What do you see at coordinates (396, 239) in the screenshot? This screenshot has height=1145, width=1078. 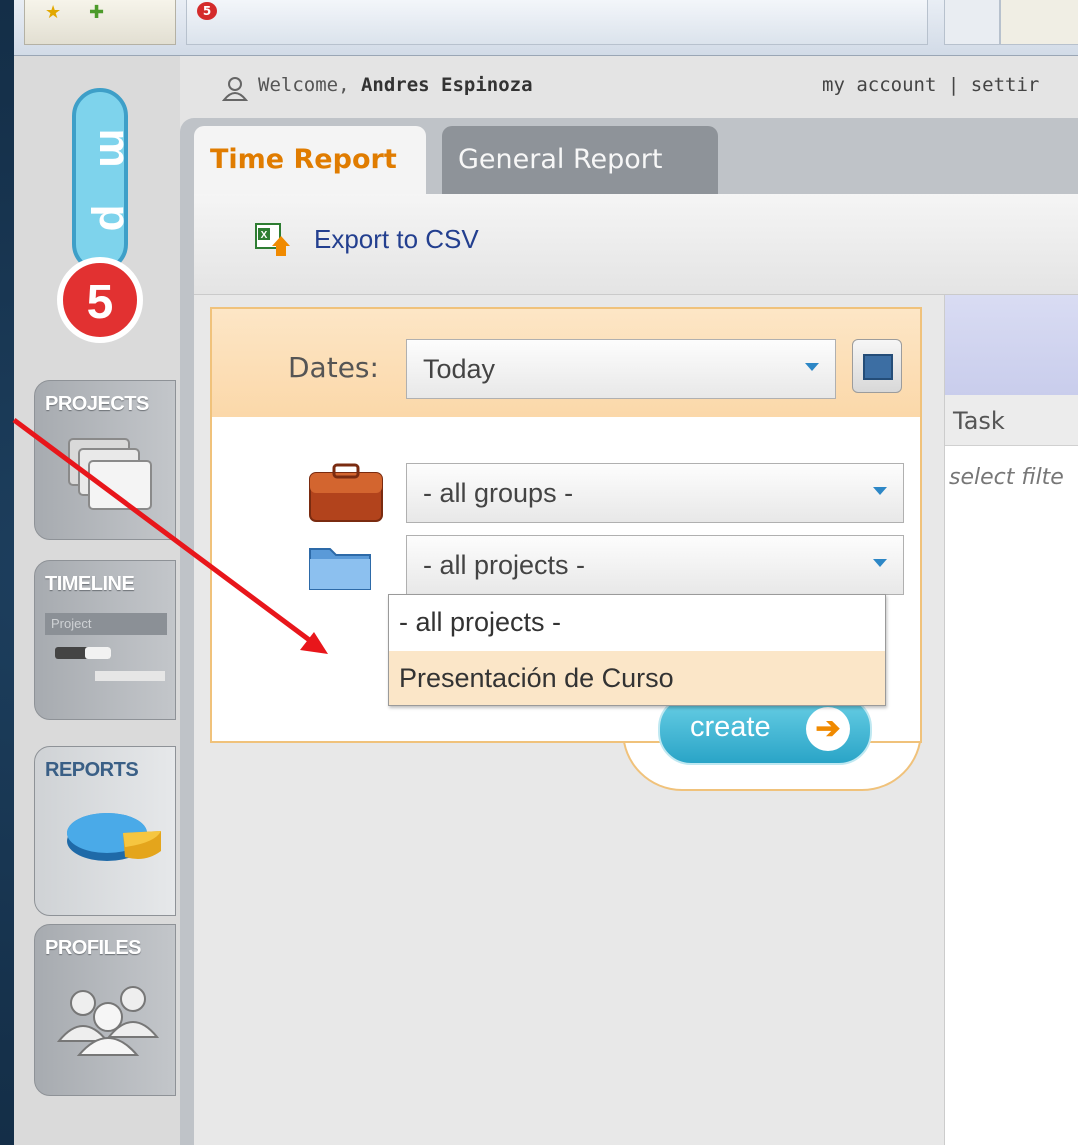 I see `export-csv-link: Export to CSV` at bounding box center [396, 239].